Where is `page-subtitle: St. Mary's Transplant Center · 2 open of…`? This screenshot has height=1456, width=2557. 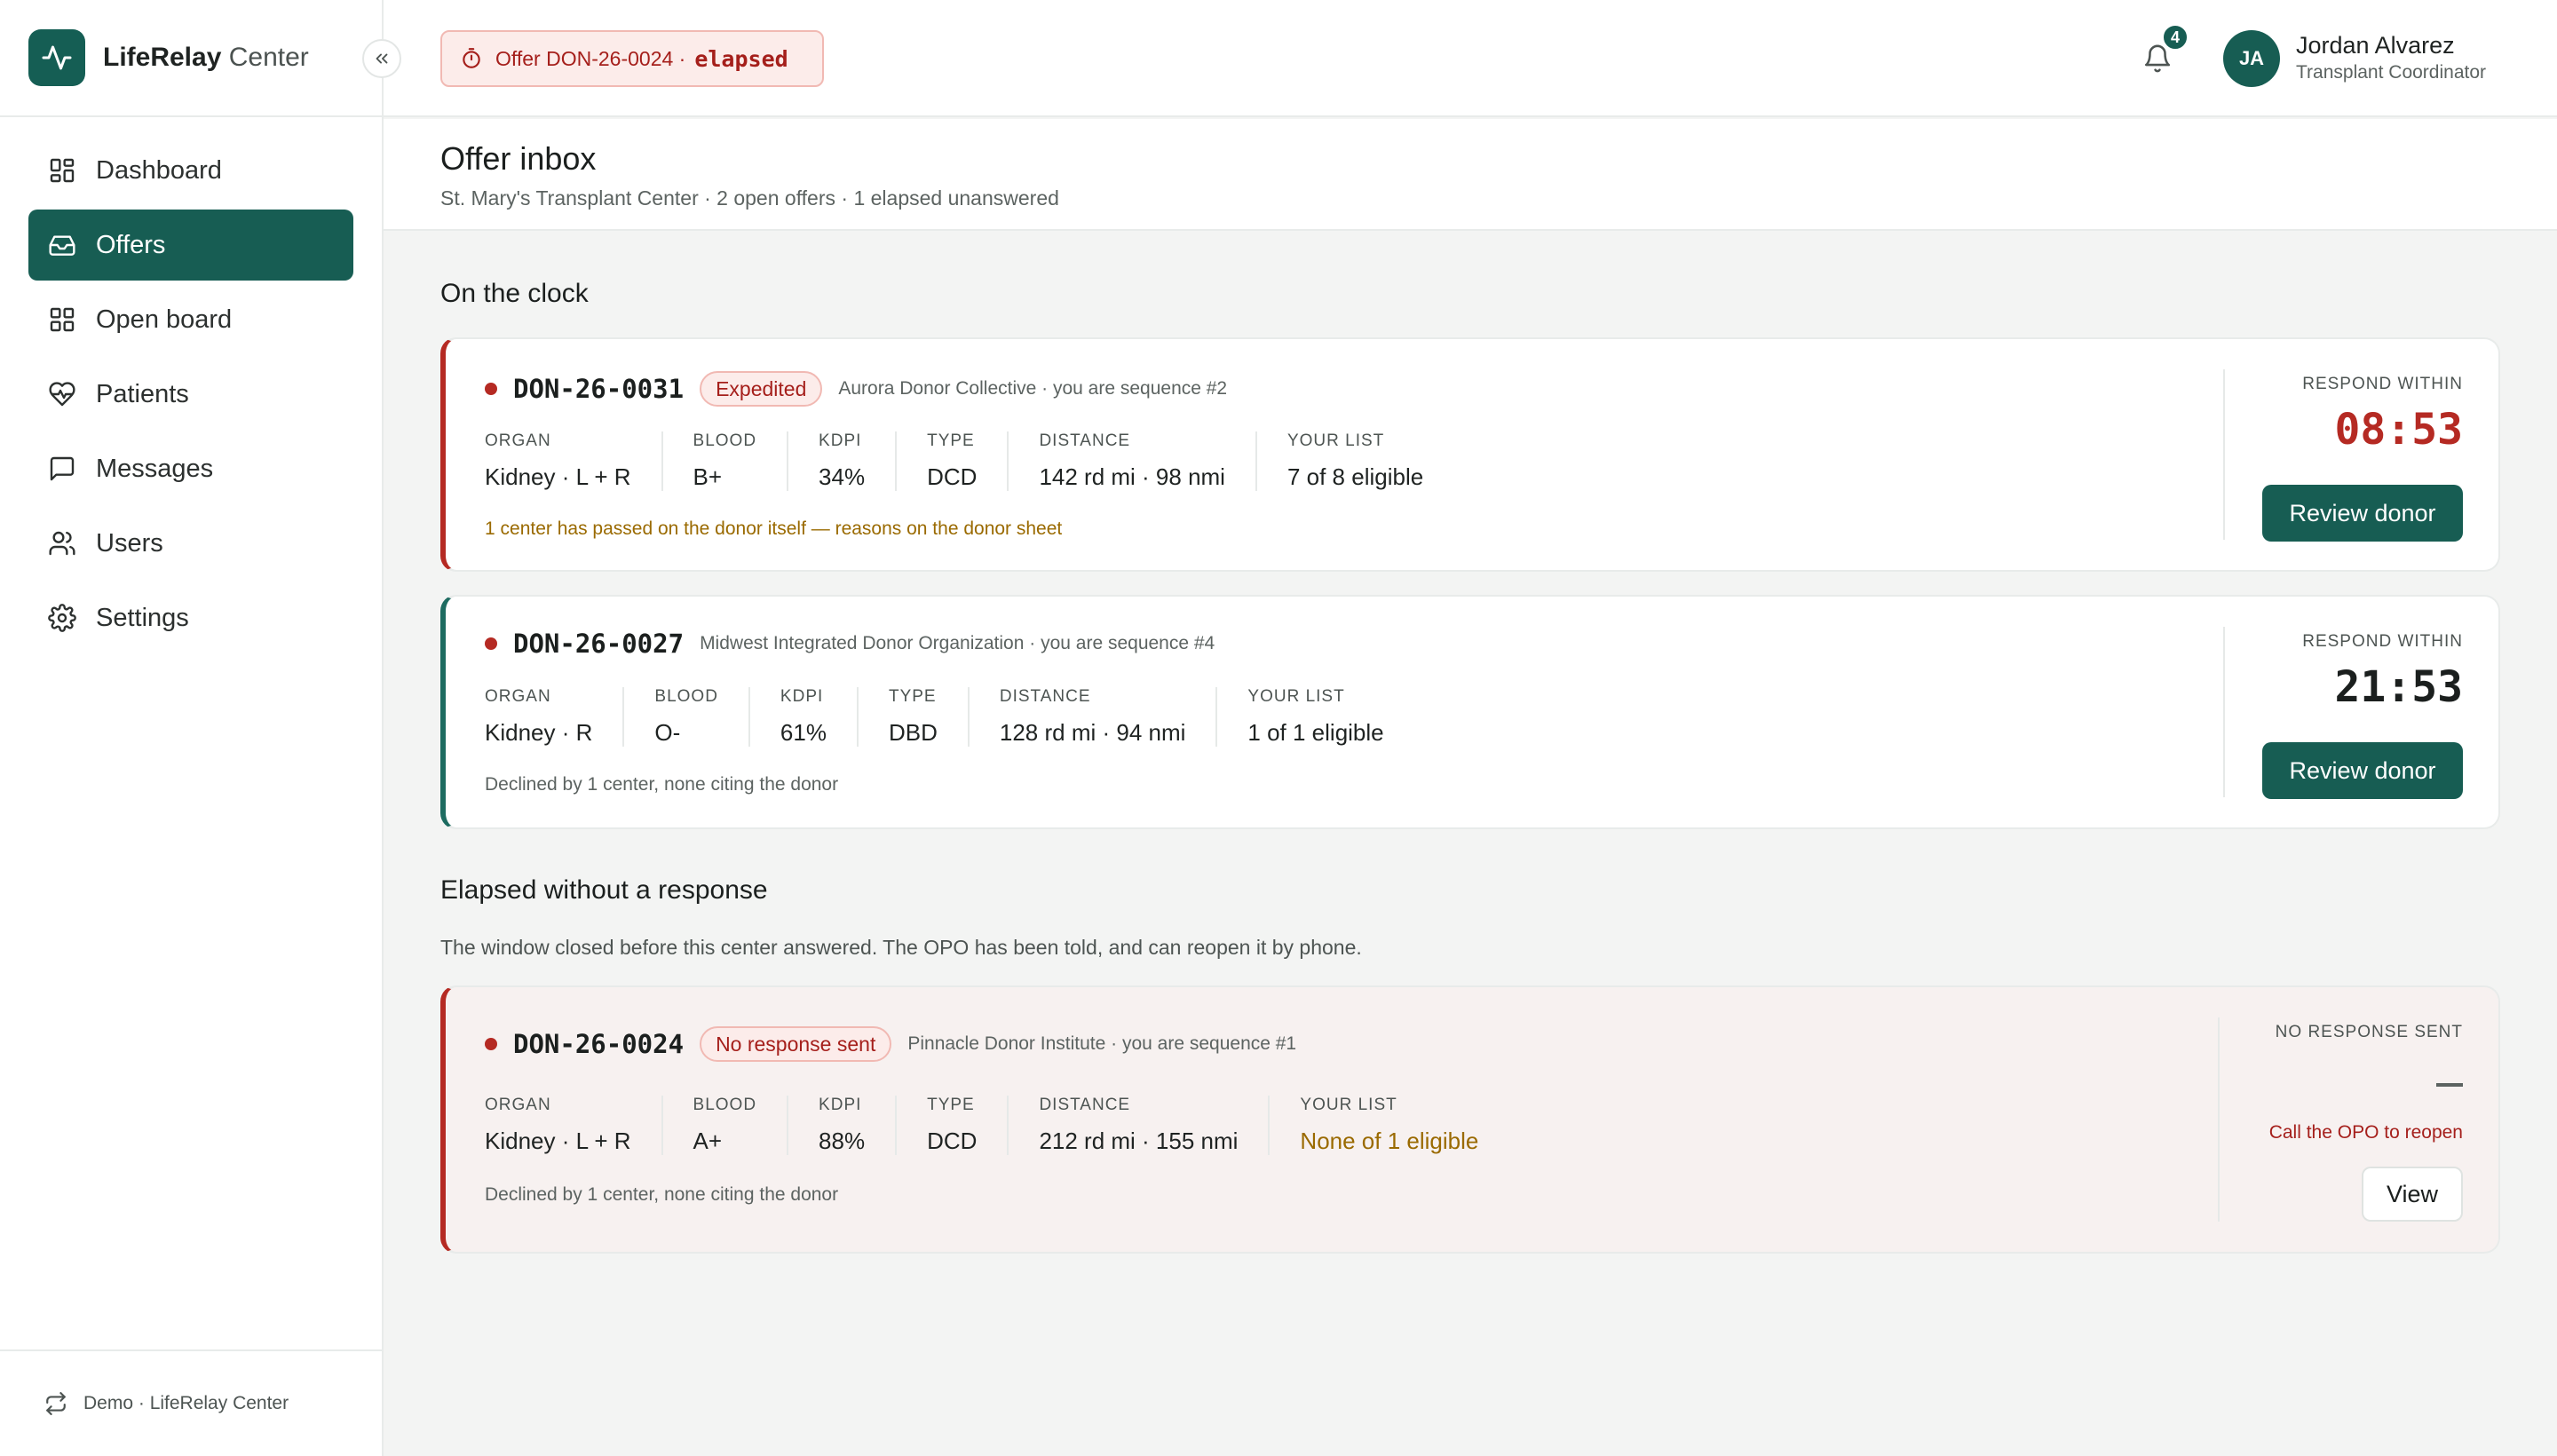
page-subtitle: St. Mary's Transplant Center · 2 open of… is located at coordinates (749, 198).